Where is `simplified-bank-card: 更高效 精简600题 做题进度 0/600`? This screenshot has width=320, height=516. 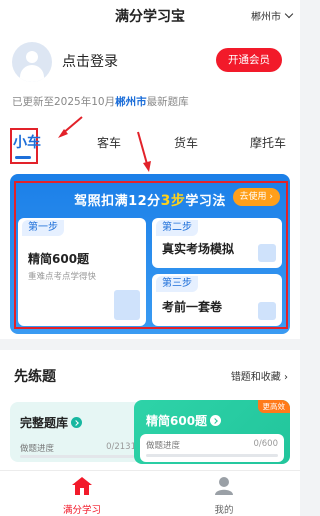 simplified-bank-card: 更高效 精简600题 做题进度 0/600 is located at coordinates (212, 432).